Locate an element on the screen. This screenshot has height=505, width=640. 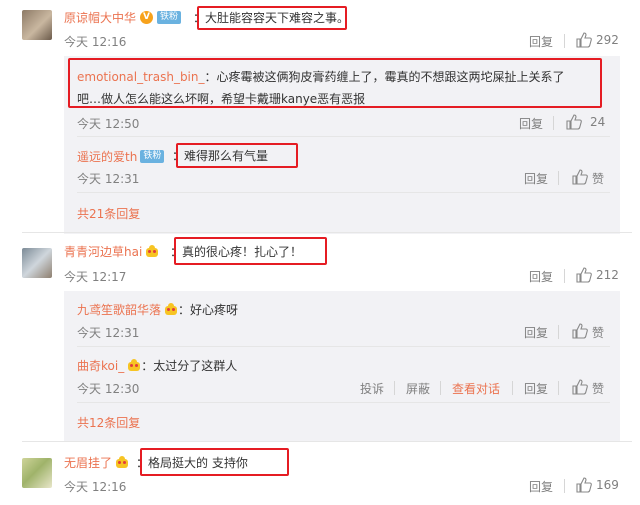
reply-header: 九鸢笙歌韶华落 ： 好心疼呀 is located at coordinates (157, 309).